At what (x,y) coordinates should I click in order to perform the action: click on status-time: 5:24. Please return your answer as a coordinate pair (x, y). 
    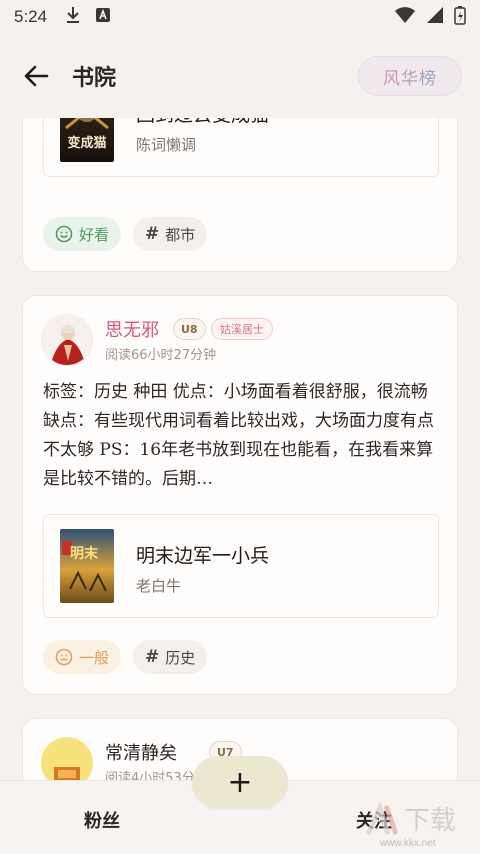
    Looking at the image, I should click on (31, 16).